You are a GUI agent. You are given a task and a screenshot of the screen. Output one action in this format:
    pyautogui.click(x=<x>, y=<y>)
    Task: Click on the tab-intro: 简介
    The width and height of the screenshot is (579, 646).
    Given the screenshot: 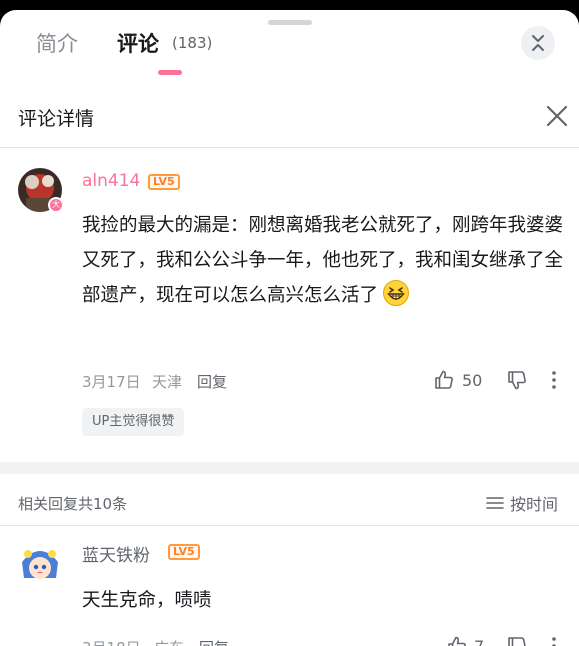 What is the action you would take?
    pyautogui.click(x=57, y=44)
    